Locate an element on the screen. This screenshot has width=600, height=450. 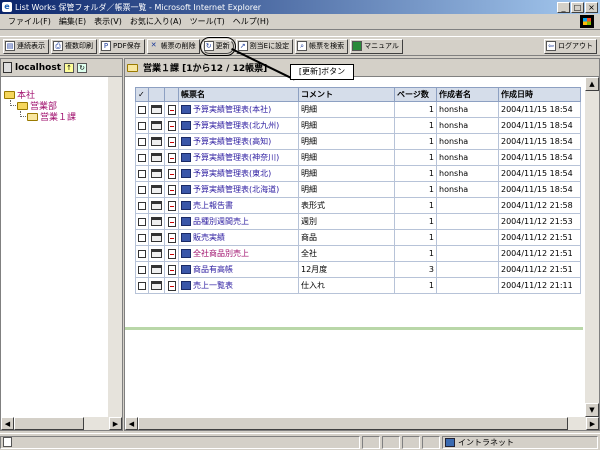
right-horizontal-scrollbar: ◀ ▶ is located at coordinates (362, 423).